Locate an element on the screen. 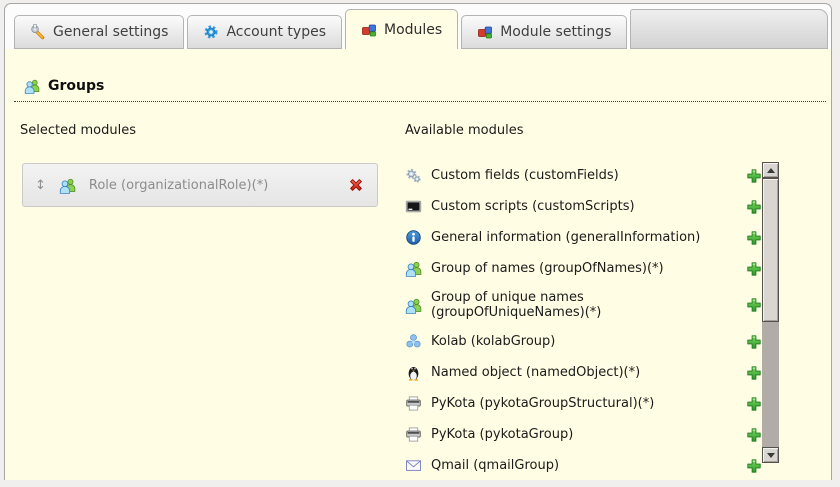 The height and width of the screenshot is (487, 840). info-icon is located at coordinates (413, 237).